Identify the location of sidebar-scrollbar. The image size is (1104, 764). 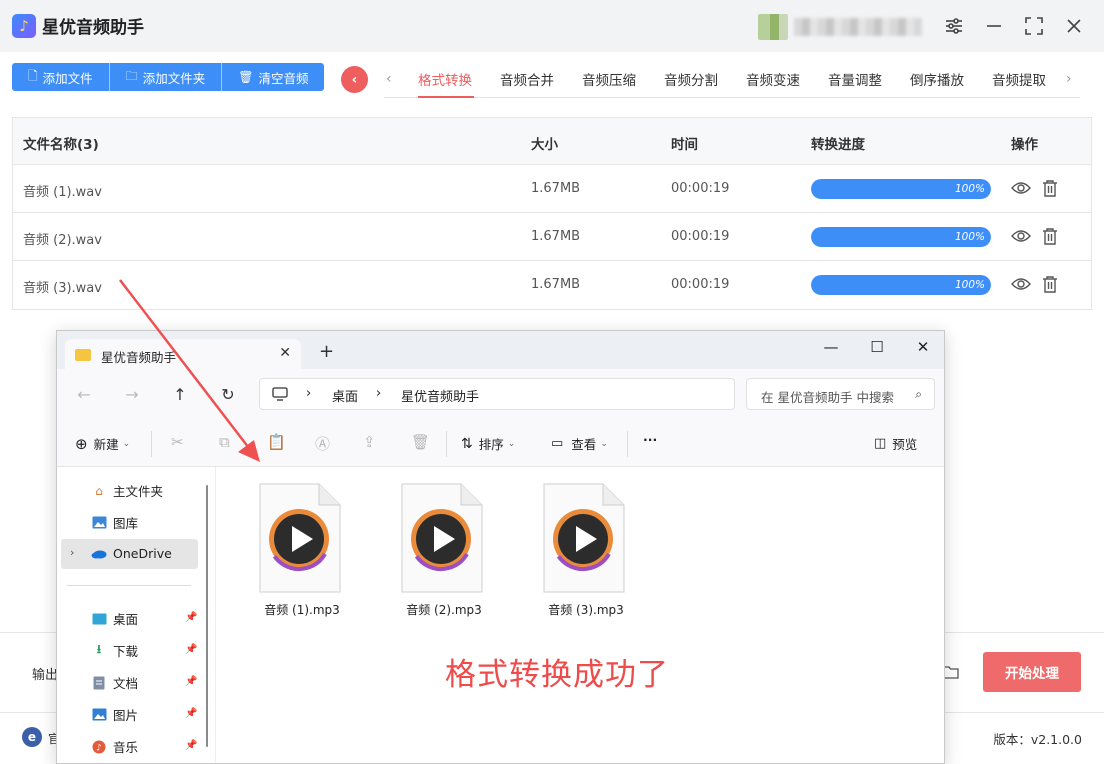
(207, 616).